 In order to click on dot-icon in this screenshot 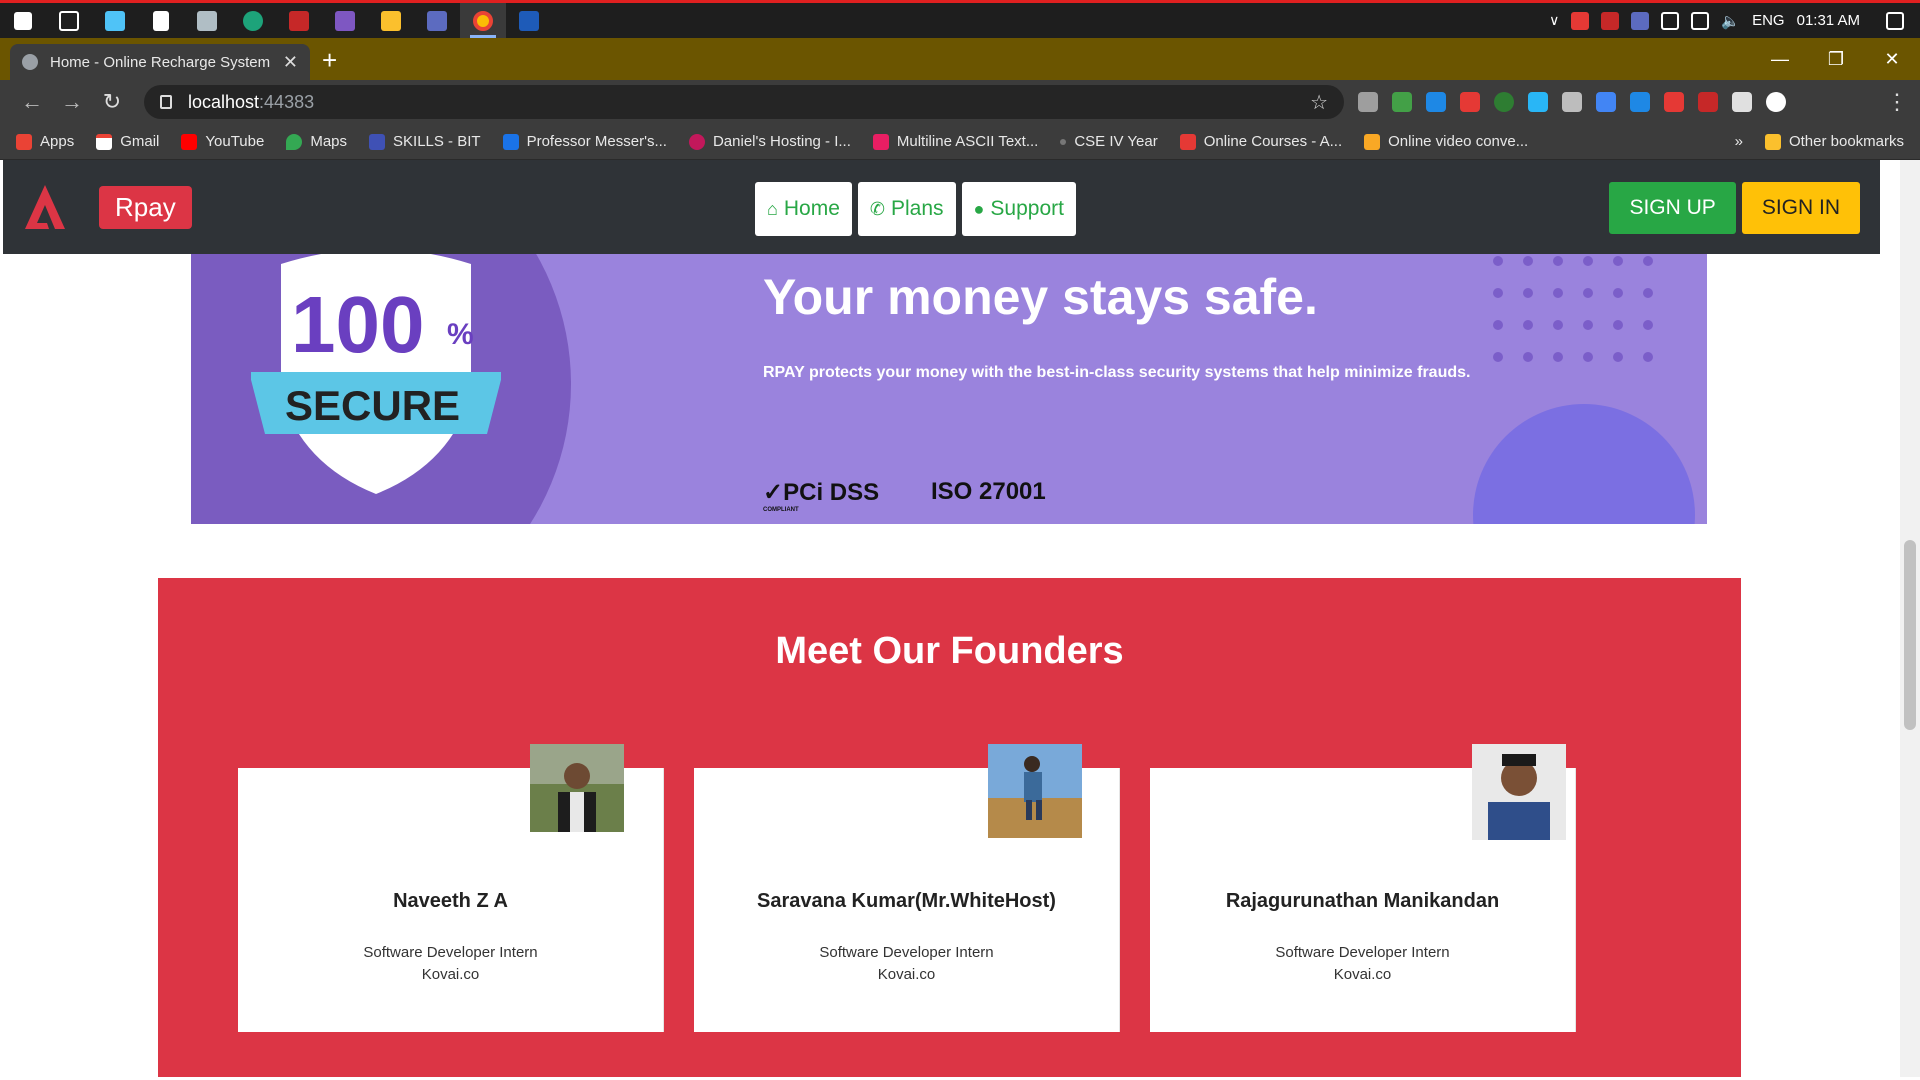, I will do `click(1063, 141)`.